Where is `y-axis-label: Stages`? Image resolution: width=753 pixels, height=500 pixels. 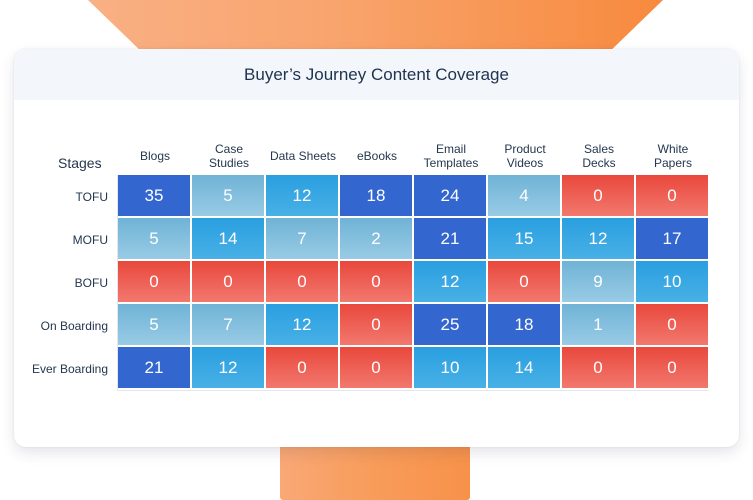
y-axis-label: Stages is located at coordinates (80, 163).